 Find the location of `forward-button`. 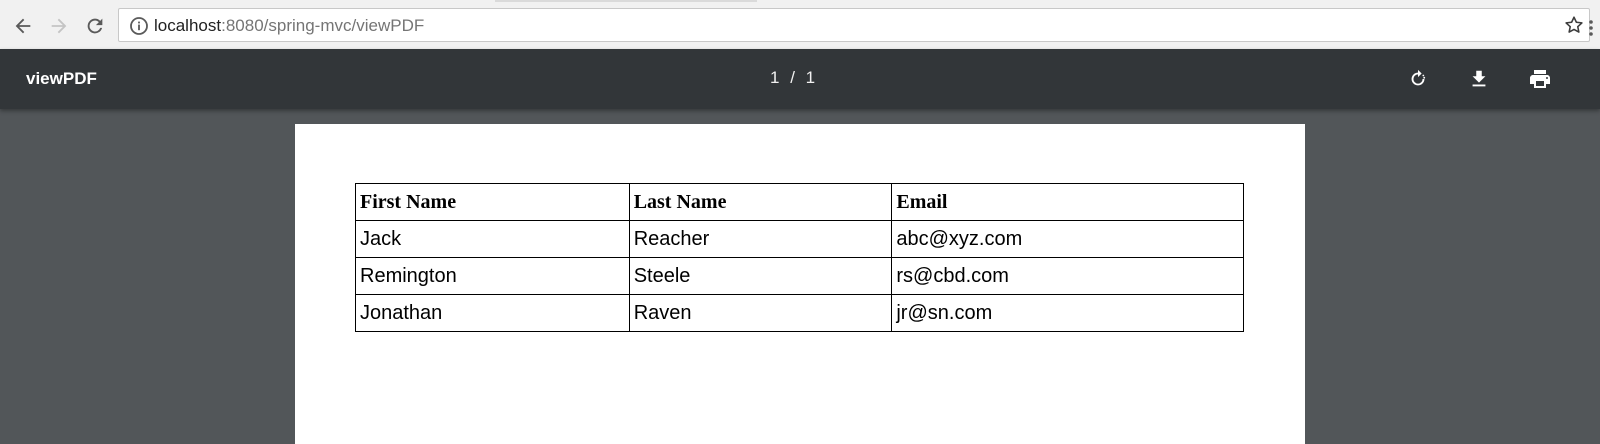

forward-button is located at coordinates (59, 26).